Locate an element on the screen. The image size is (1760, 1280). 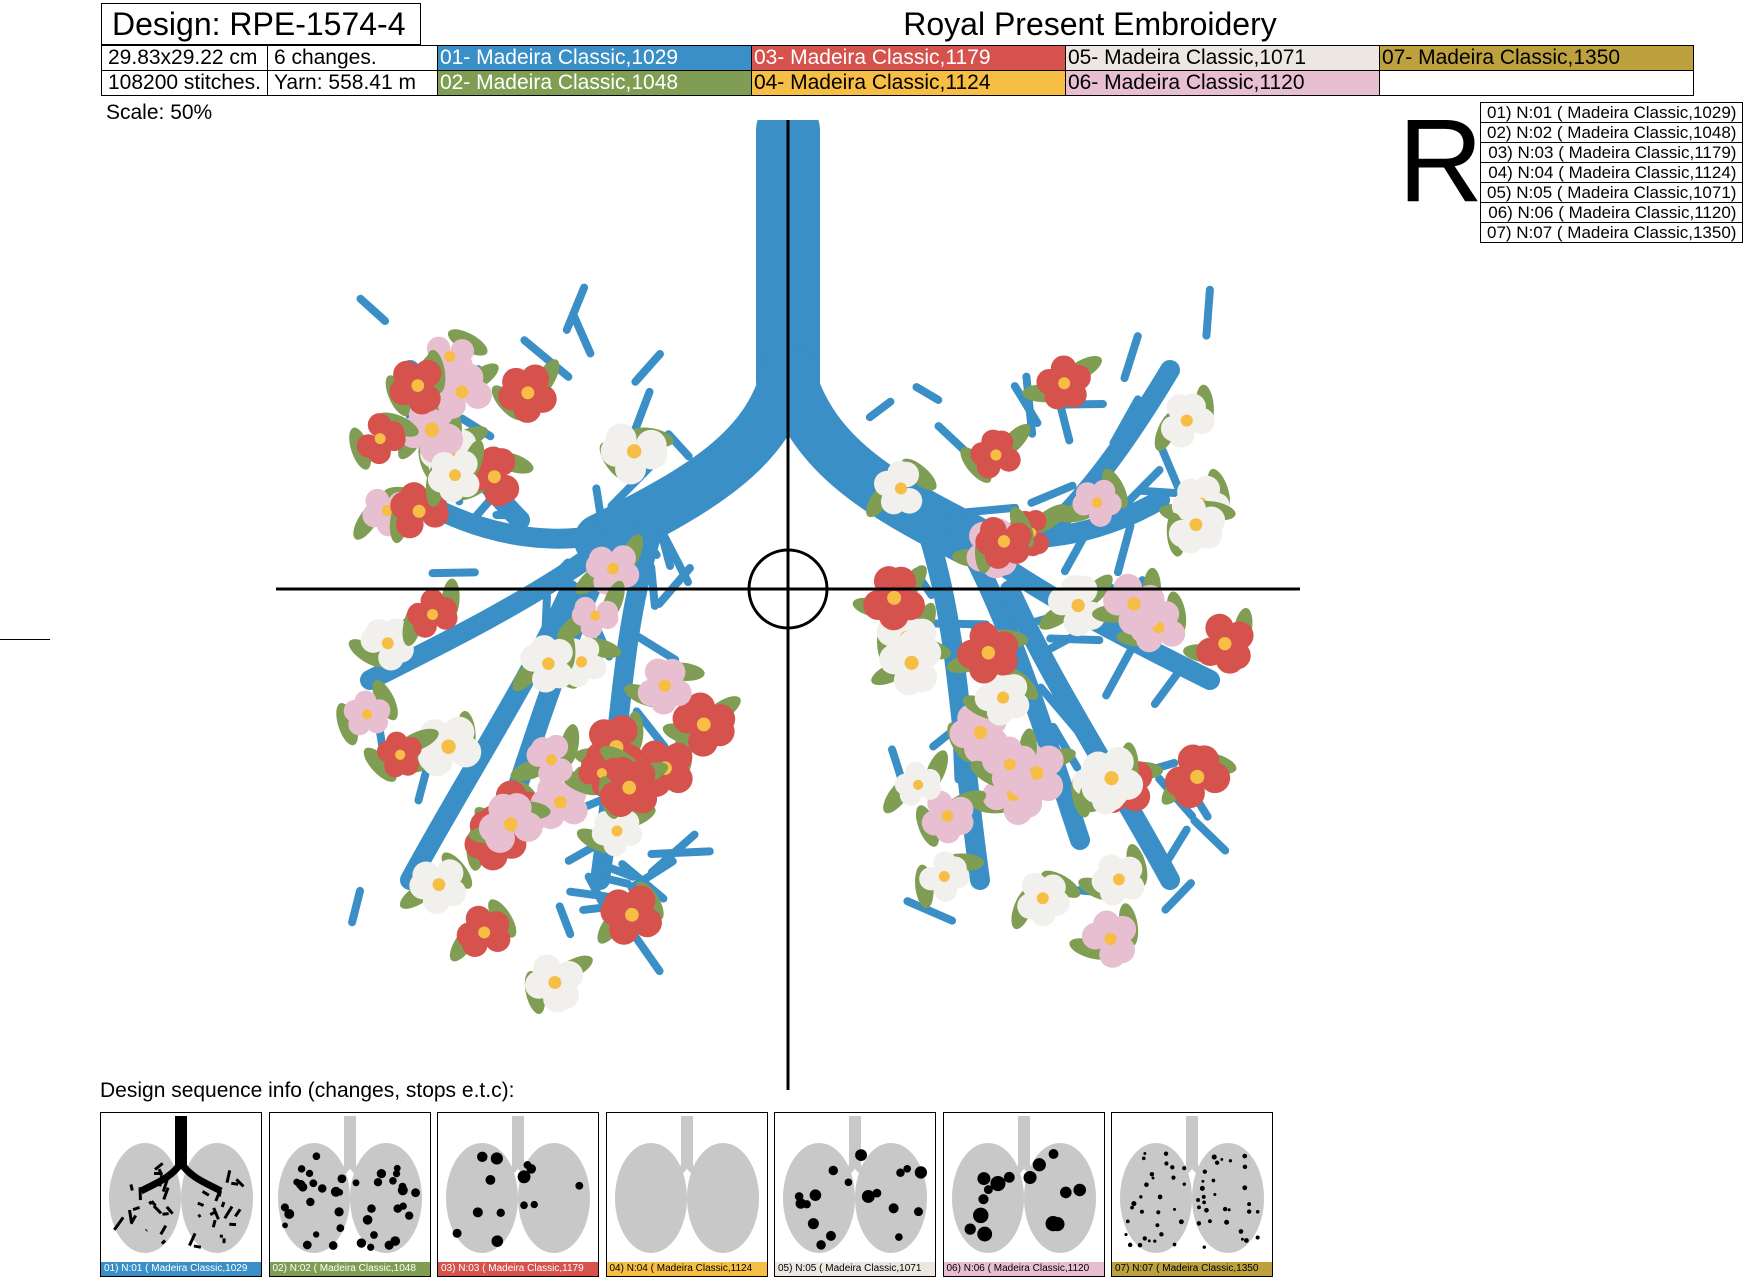
orientation-mark: R is located at coordinates (1441, 161).